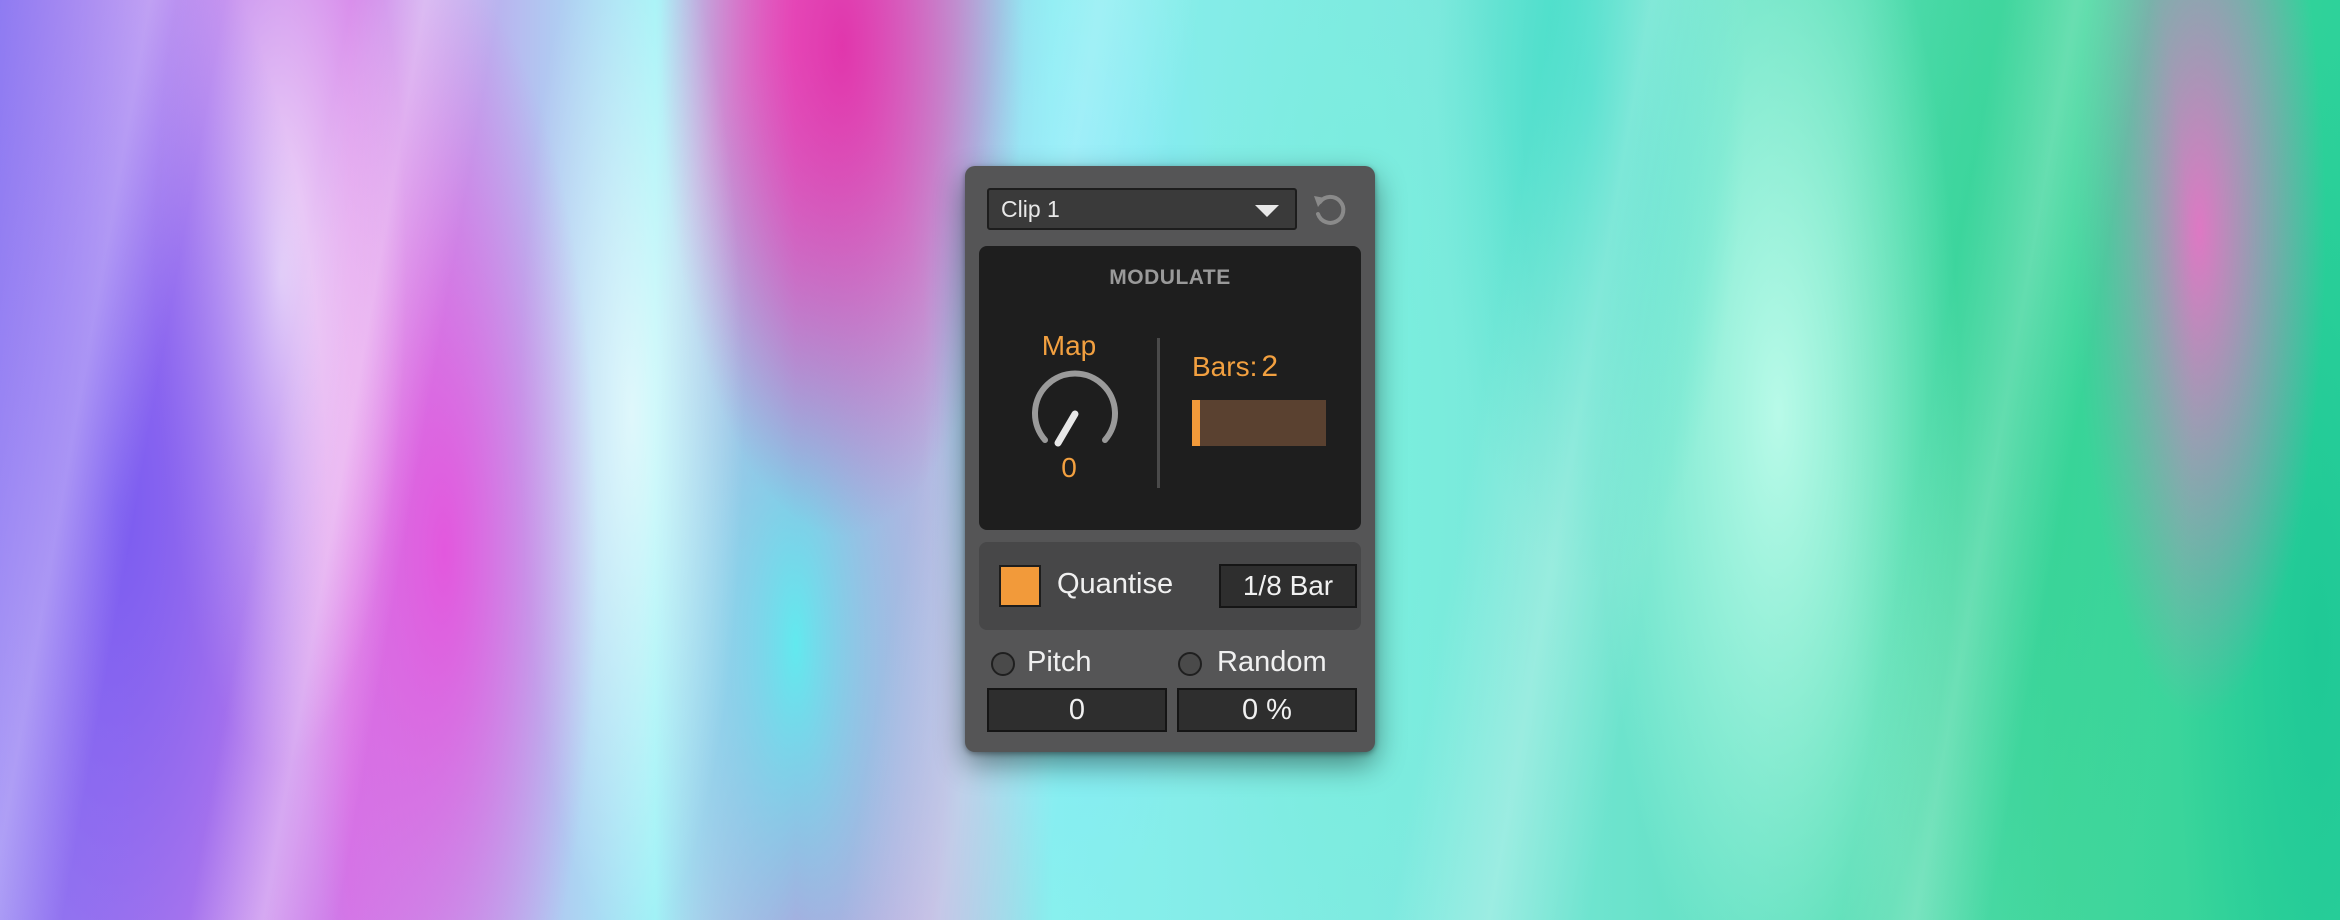 The width and height of the screenshot is (2340, 920). What do you see at coordinates (1003, 664) in the screenshot?
I see `pitch-radio` at bounding box center [1003, 664].